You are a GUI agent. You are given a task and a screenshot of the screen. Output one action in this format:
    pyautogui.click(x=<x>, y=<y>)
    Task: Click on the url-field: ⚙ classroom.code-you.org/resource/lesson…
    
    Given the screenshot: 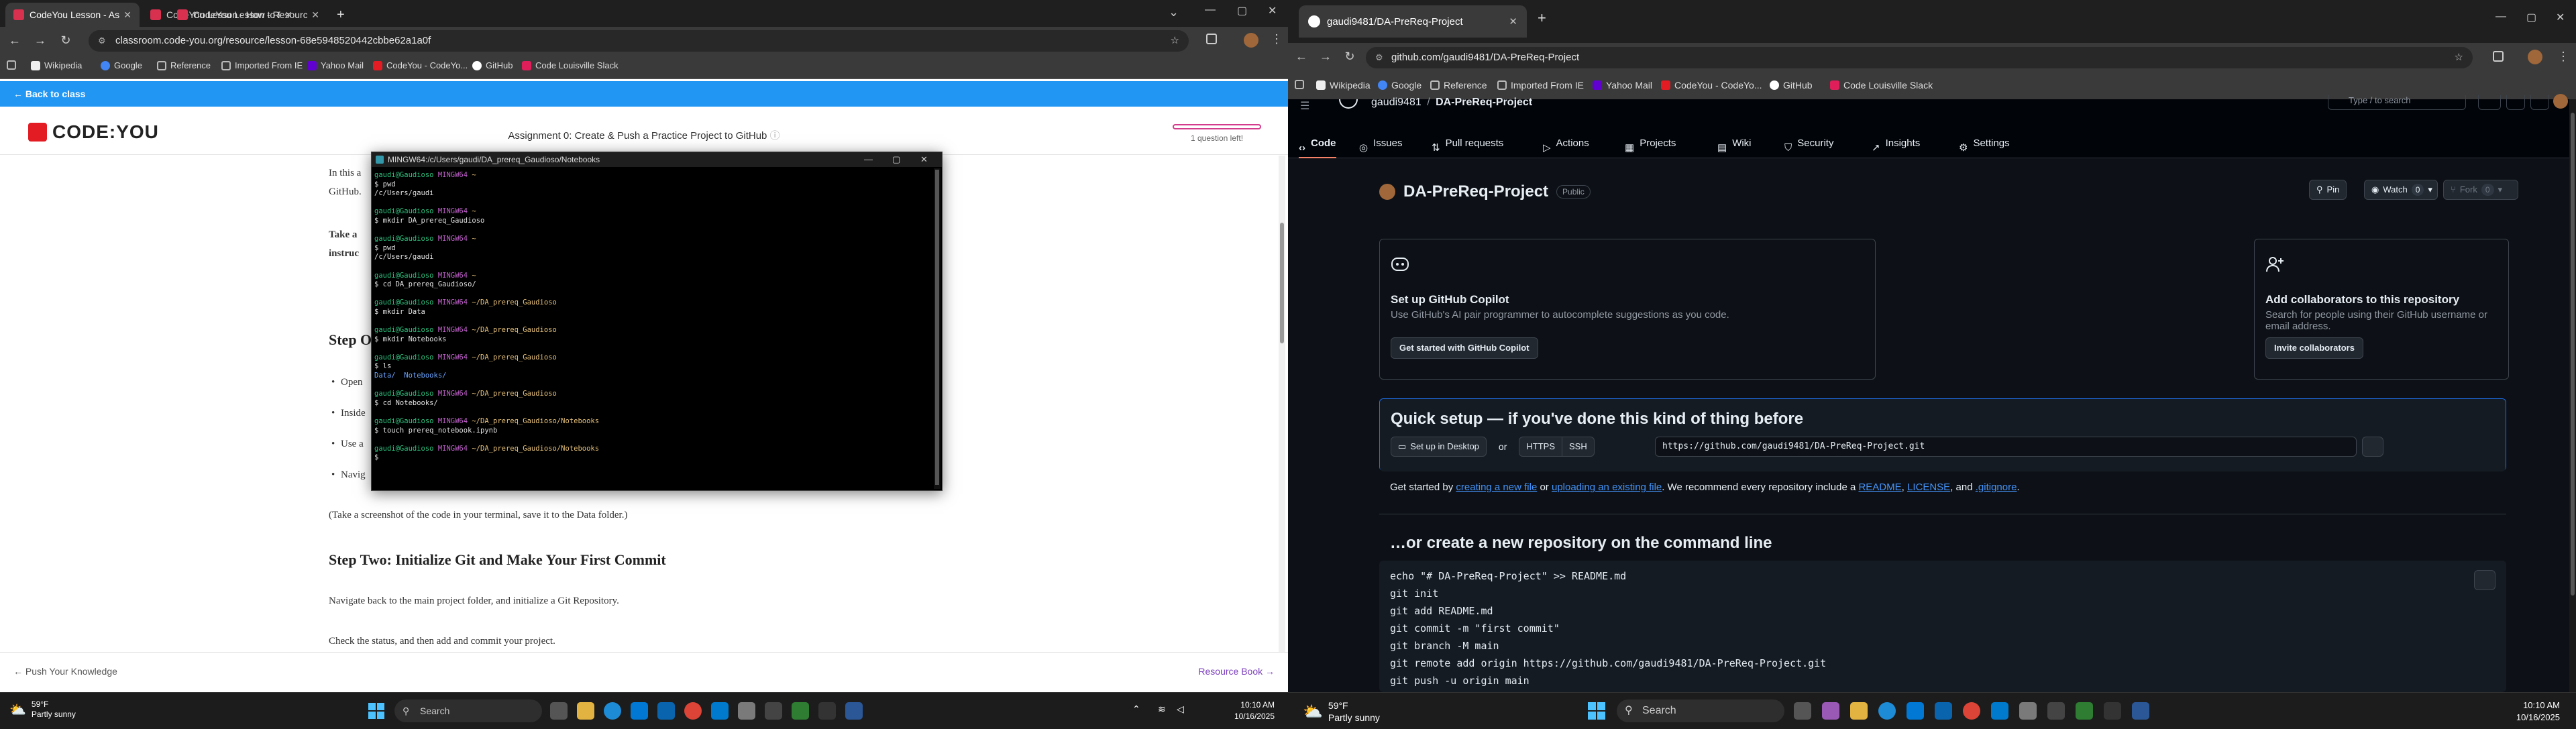 What is the action you would take?
    pyautogui.click(x=639, y=41)
    